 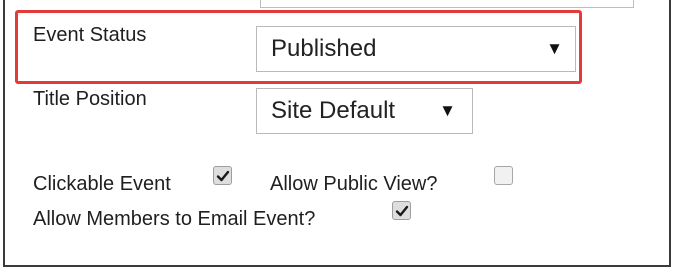 I want to click on event-status-select: Published ▼, so click(x=416, y=49).